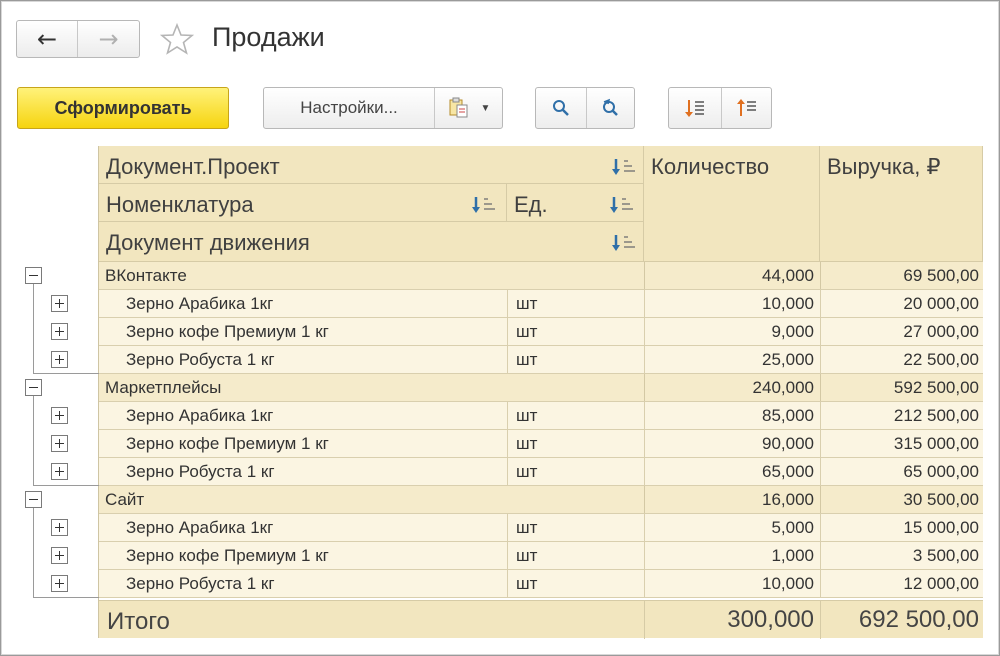 The height and width of the screenshot is (656, 1000). I want to click on back-button: ←, so click(48, 39).